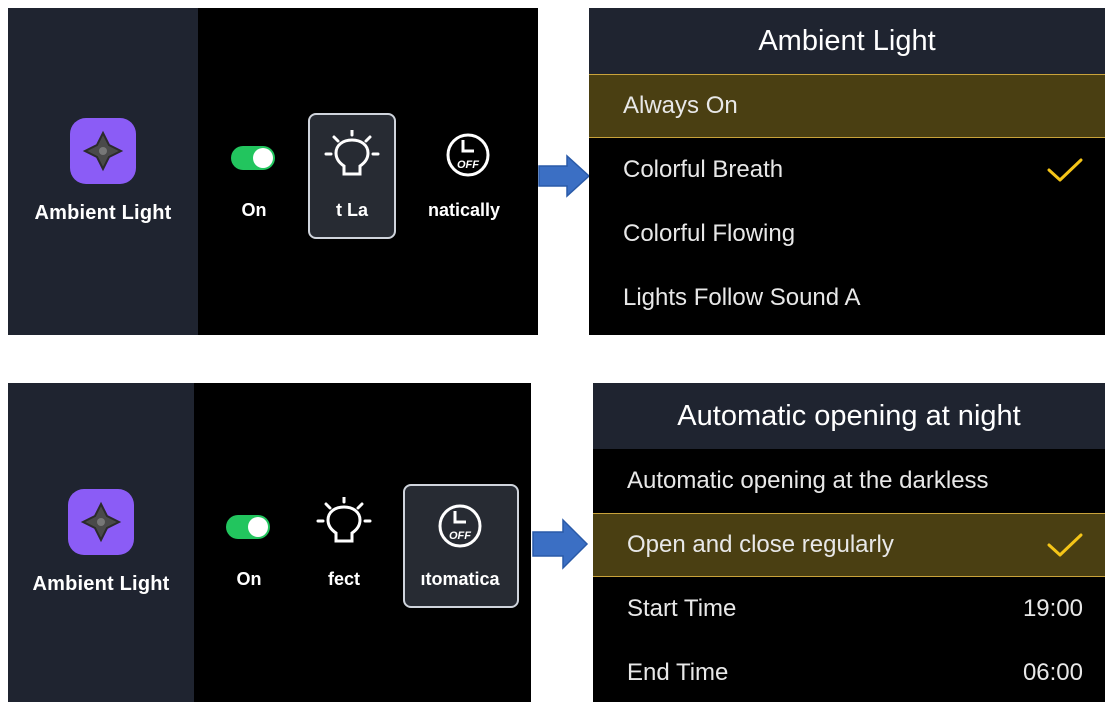  Describe the element at coordinates (343, 579) in the screenshot. I see `light-effect-label: fect` at that location.